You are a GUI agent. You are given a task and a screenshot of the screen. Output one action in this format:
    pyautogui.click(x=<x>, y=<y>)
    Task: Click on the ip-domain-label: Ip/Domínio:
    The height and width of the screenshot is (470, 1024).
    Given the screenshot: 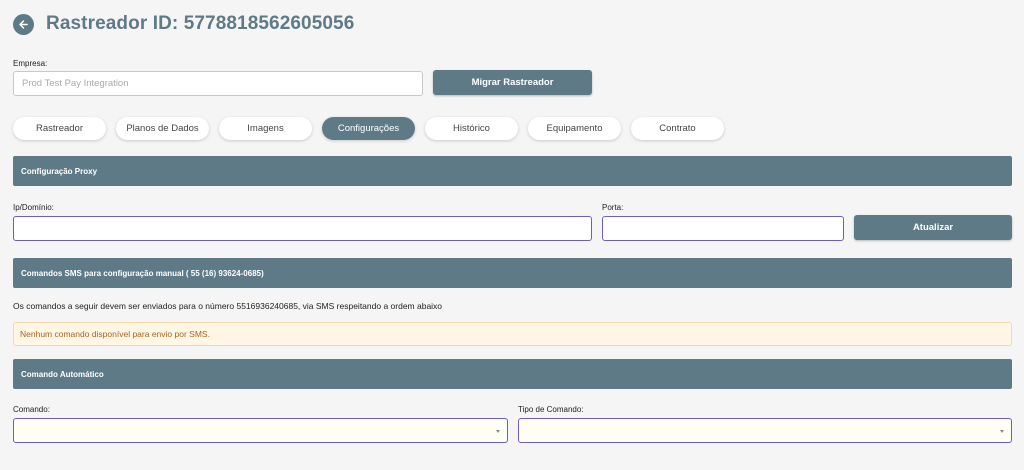 What is the action you would take?
    pyautogui.click(x=33, y=207)
    